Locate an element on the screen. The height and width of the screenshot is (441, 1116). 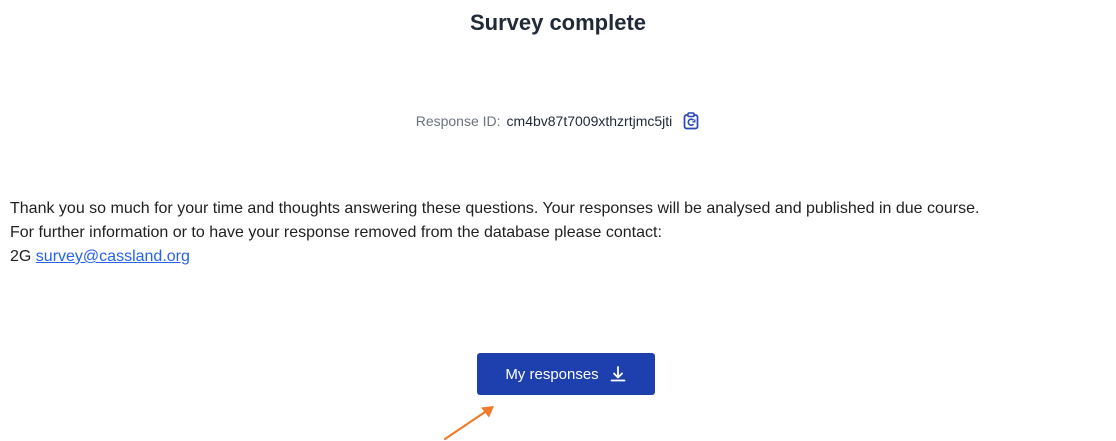
copy-icon is located at coordinates (691, 121).